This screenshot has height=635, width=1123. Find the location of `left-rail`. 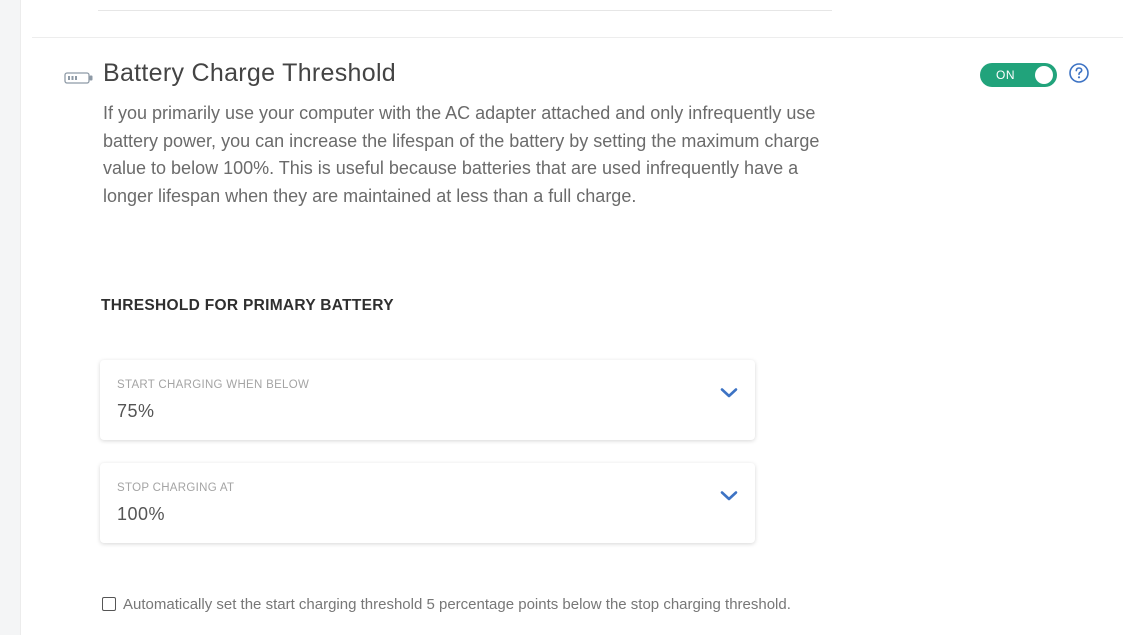

left-rail is located at coordinates (10, 317).